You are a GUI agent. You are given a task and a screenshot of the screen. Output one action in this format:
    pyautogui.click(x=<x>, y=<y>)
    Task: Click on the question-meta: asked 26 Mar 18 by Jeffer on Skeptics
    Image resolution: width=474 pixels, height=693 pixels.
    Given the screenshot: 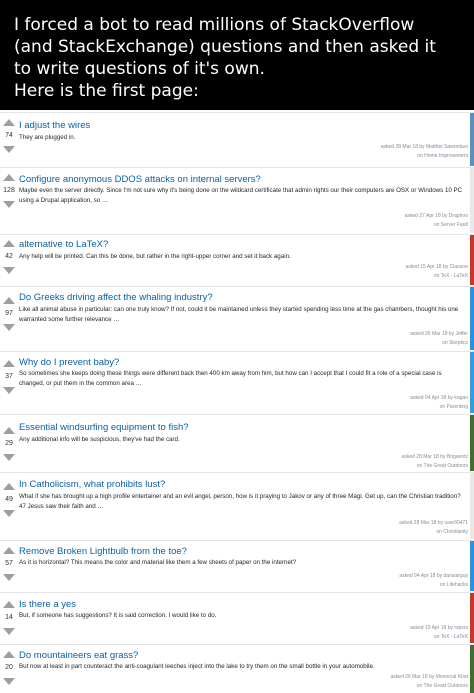 What is the action you would take?
    pyautogui.click(x=388, y=339)
    